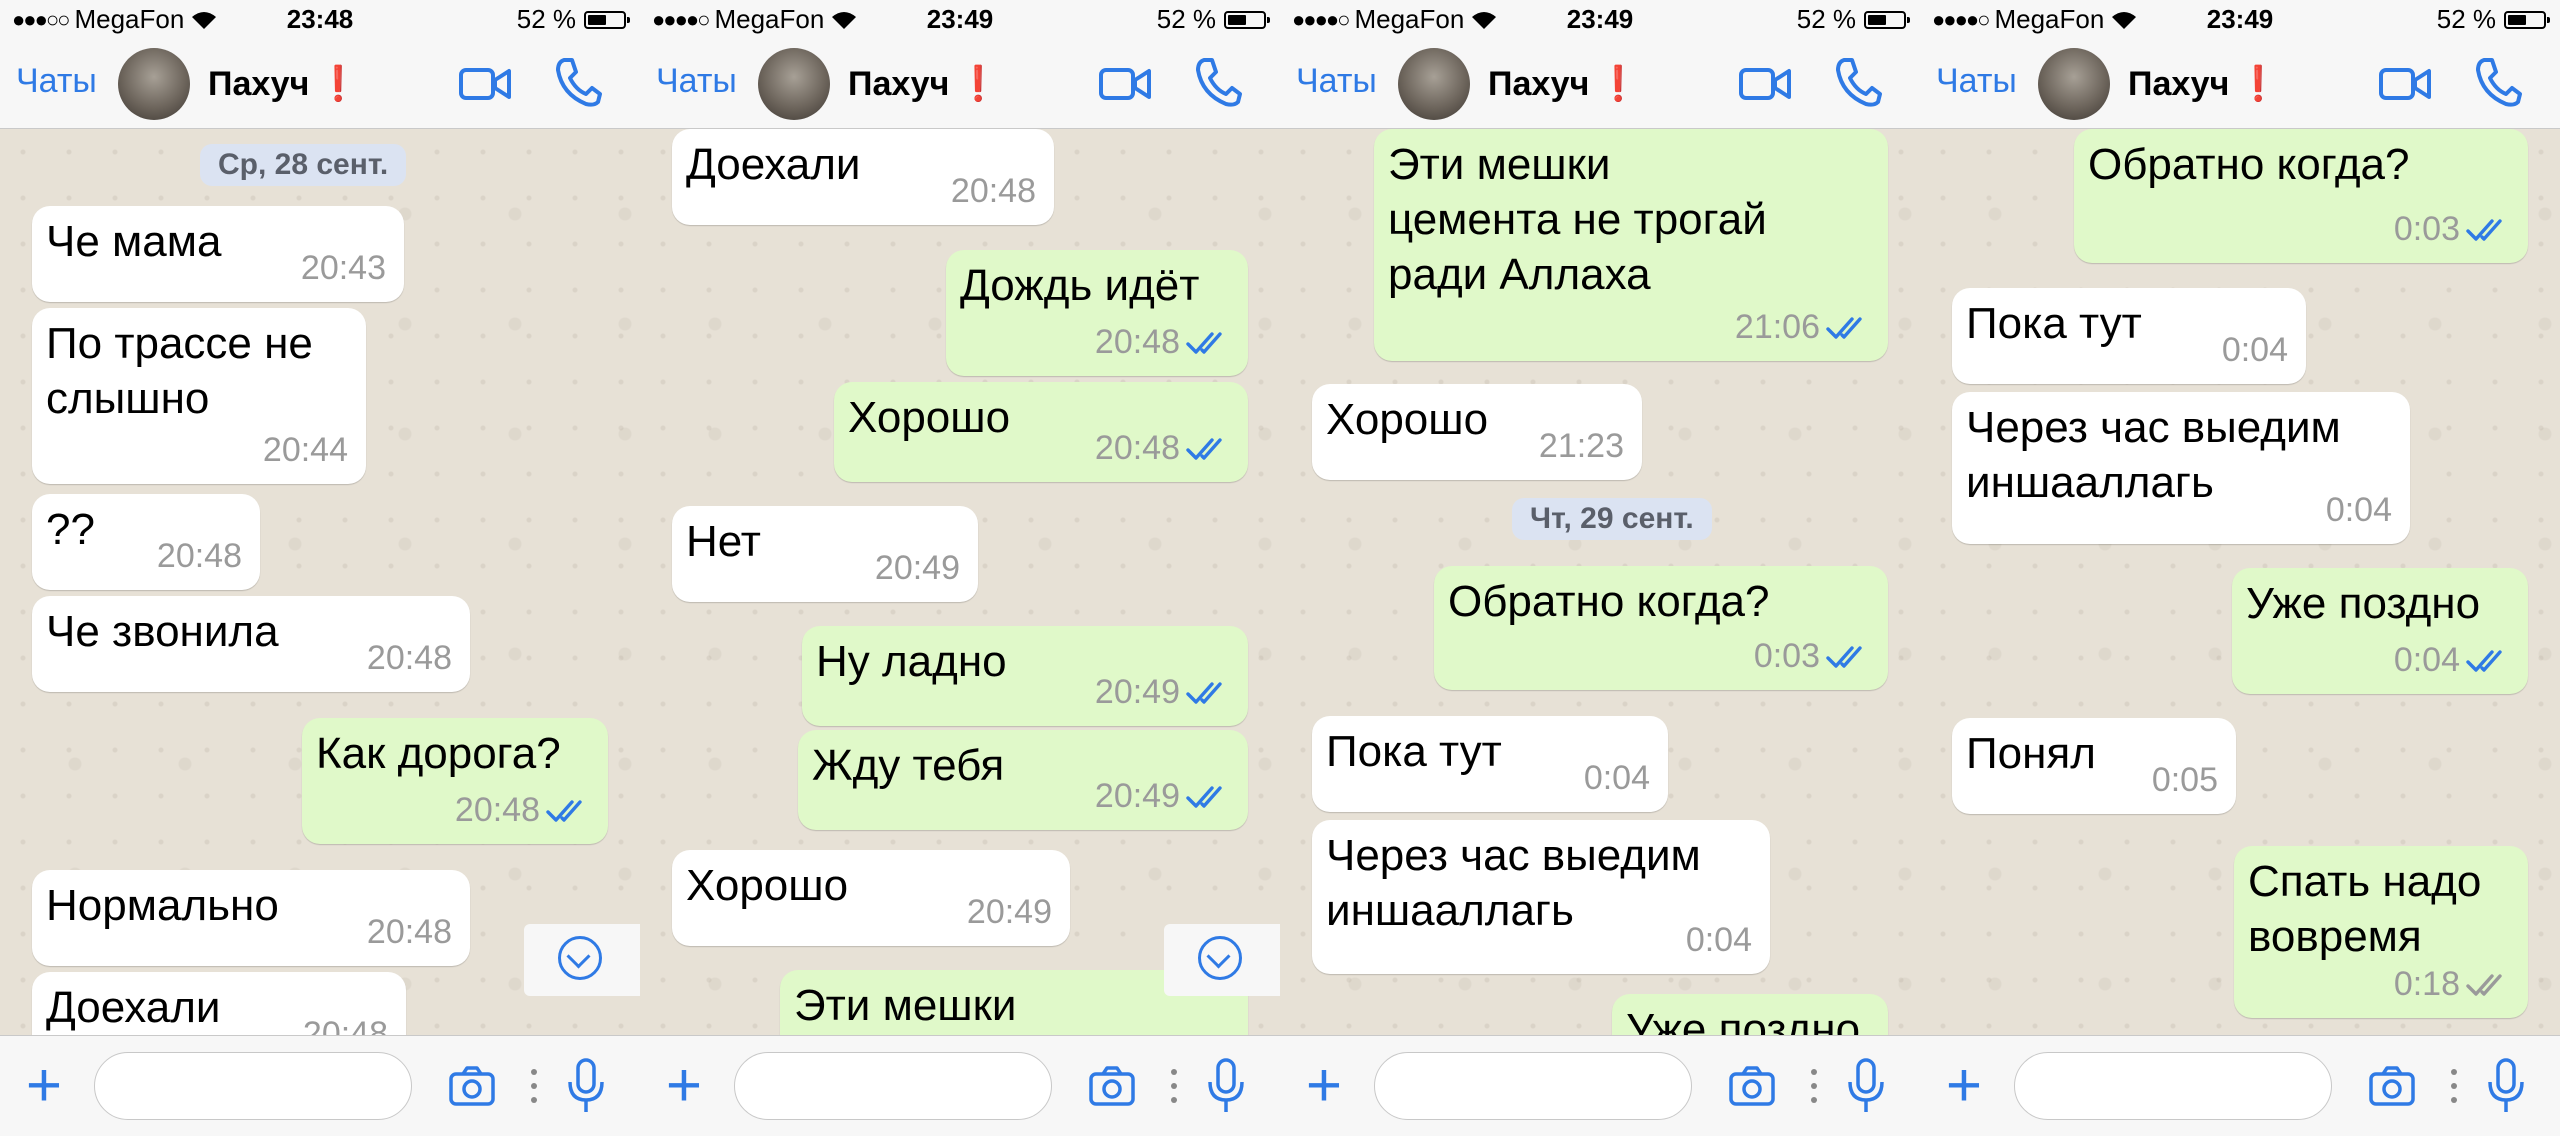 The width and height of the screenshot is (2560, 1136). I want to click on outgoing-message: Как дорога? 20:48, so click(455, 781).